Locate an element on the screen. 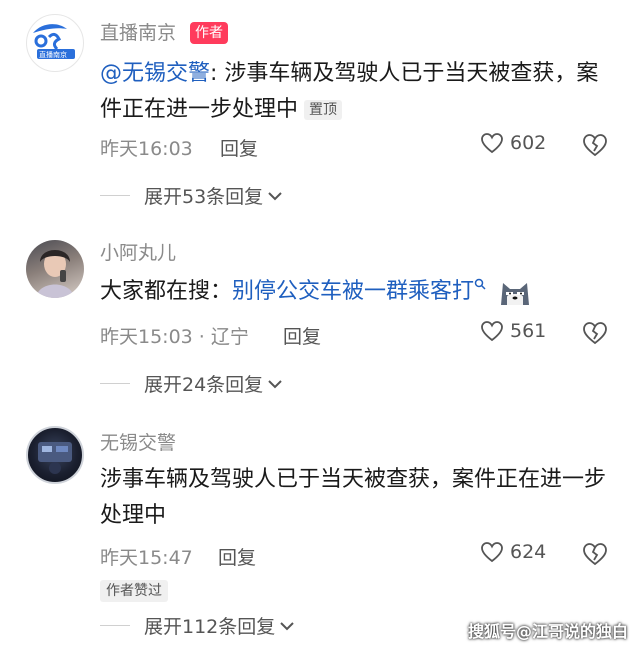 The image size is (640, 652). comment-text: 大家都在搜：别停公交车被一群乘客打 is located at coordinates (355, 292).